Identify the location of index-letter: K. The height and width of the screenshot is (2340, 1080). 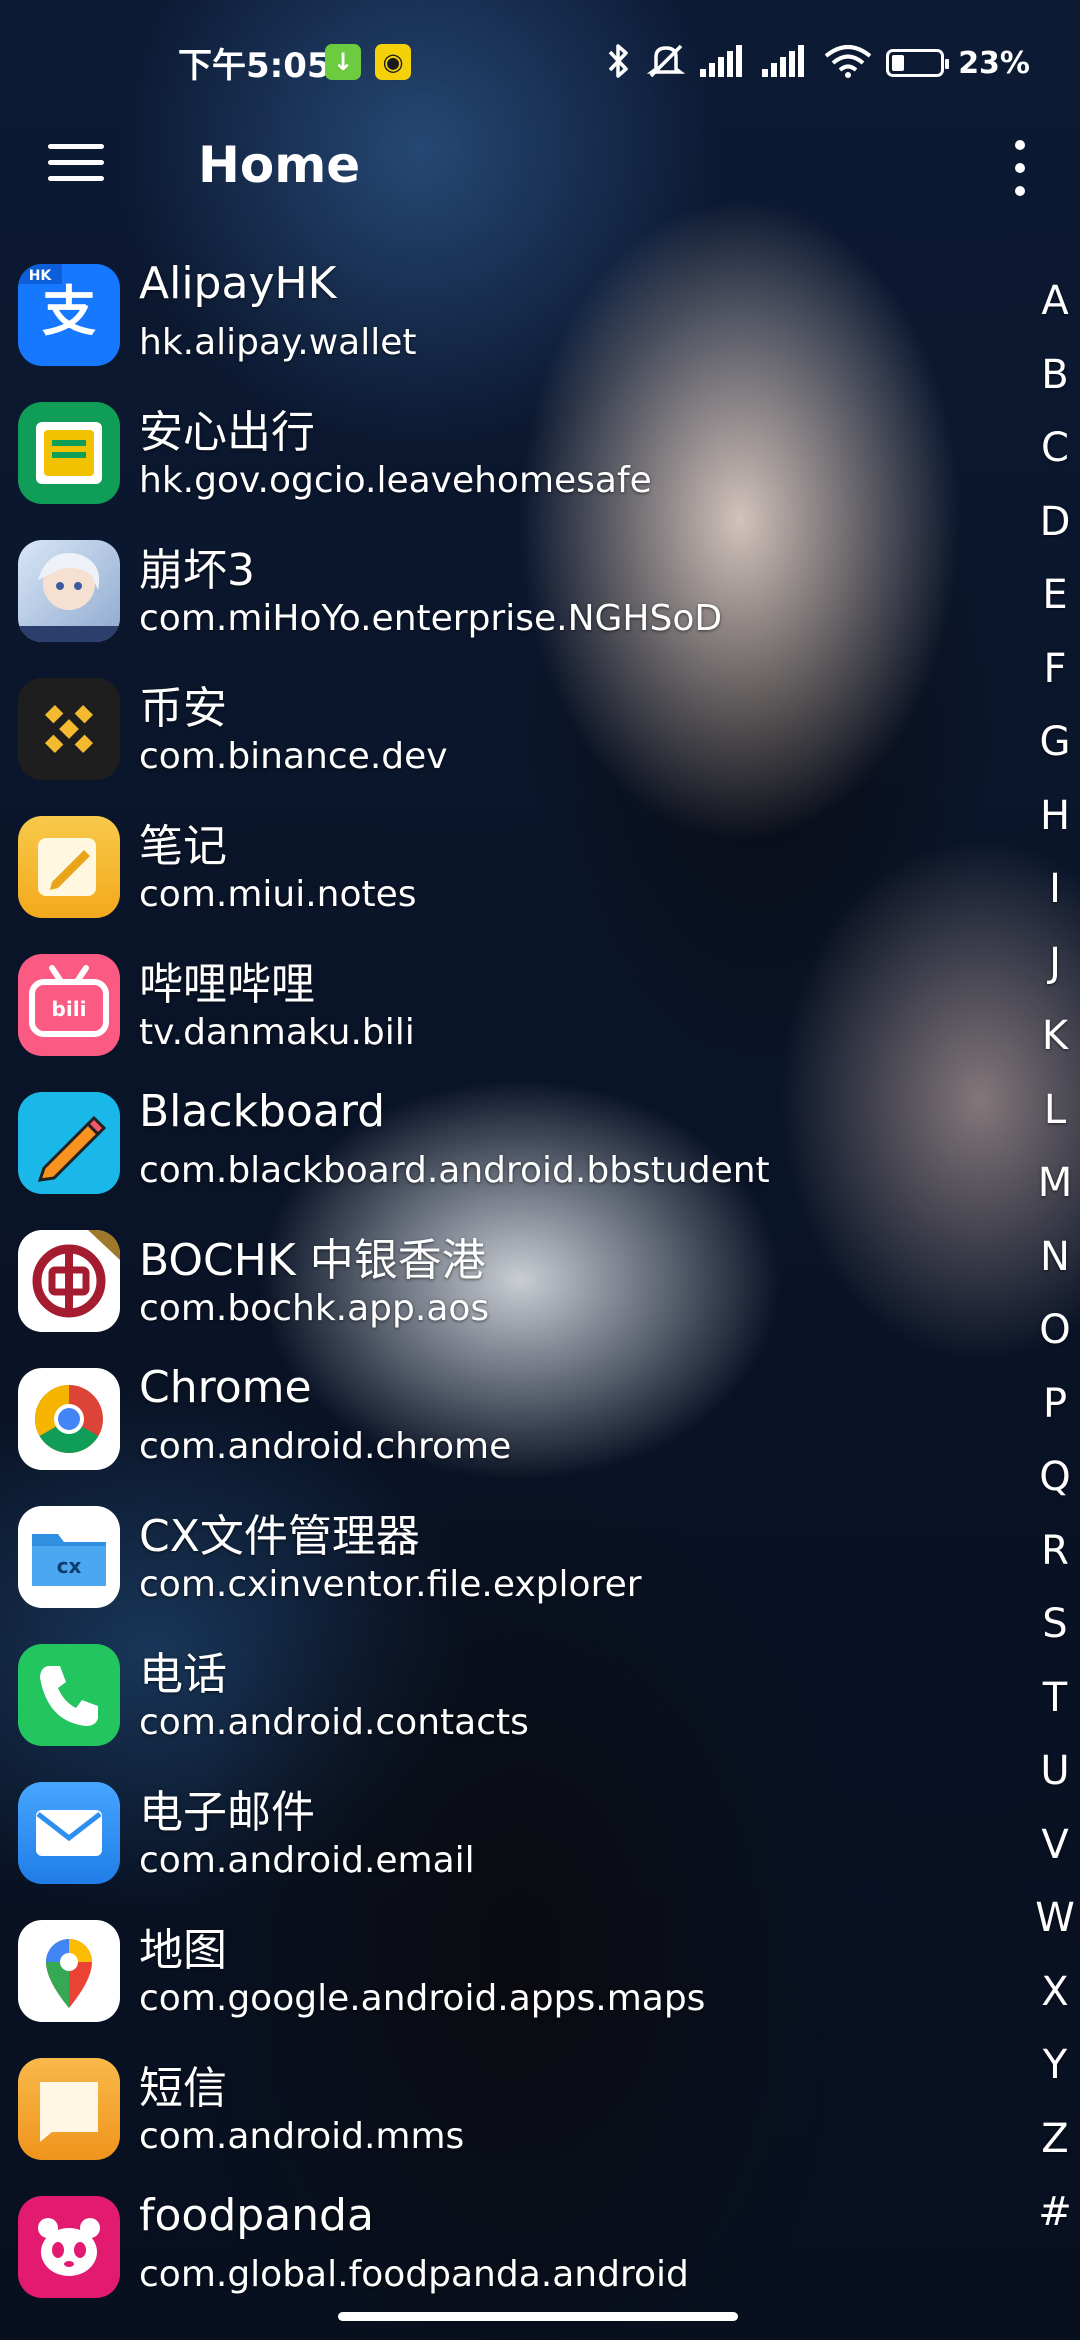
(1045, 1048).